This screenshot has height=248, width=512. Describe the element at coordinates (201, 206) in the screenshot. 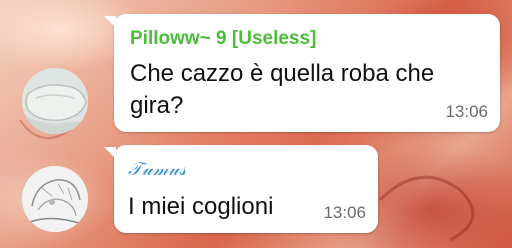

I see `message-text: I miei coglioni` at that location.